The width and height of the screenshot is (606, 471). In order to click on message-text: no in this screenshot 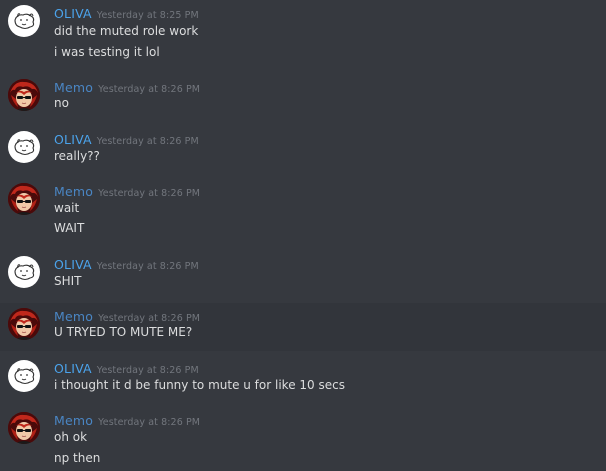, I will do `click(61, 103)`.